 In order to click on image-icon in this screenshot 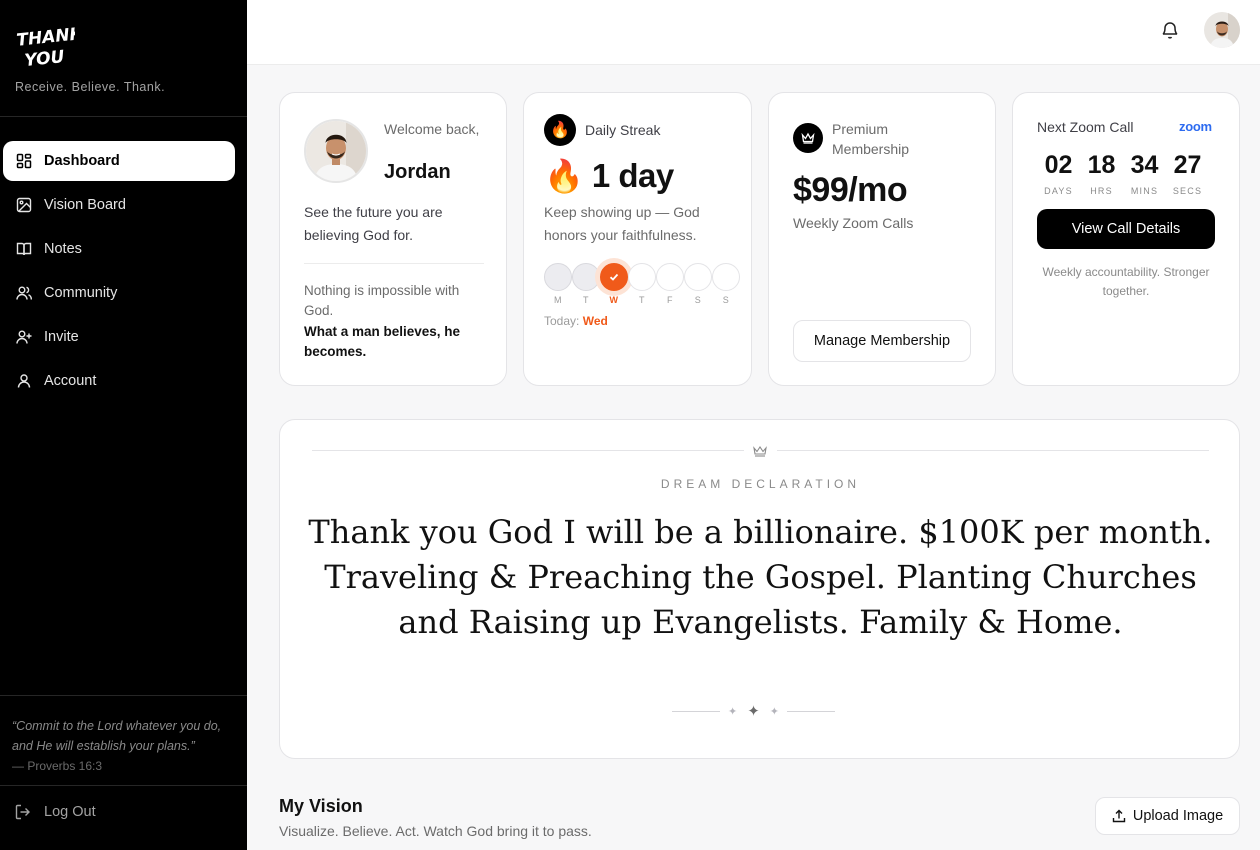, I will do `click(24, 205)`.